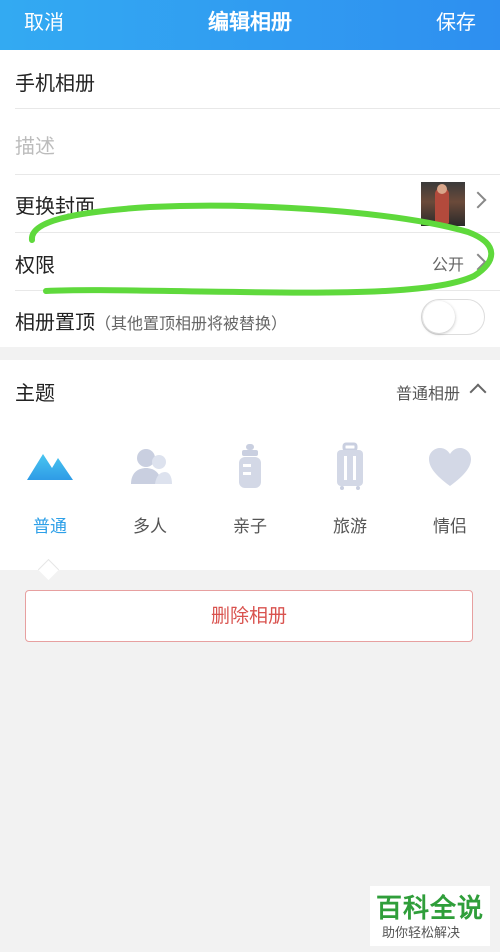  Describe the element at coordinates (48, 569) in the screenshot. I see `selection-pointer` at that location.